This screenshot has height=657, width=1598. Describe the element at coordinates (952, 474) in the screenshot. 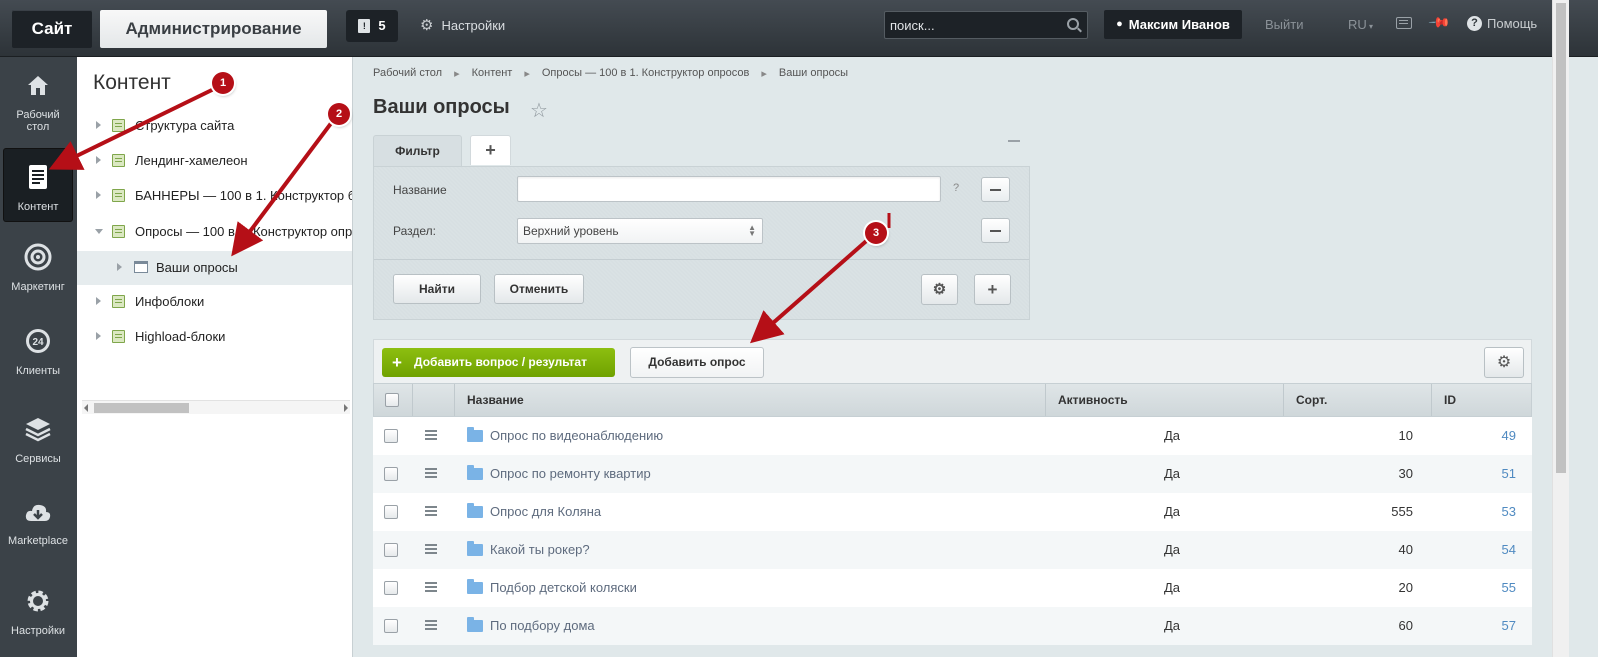

I see `table-row: Опрос по ремонту квартир Да 30 51` at that location.